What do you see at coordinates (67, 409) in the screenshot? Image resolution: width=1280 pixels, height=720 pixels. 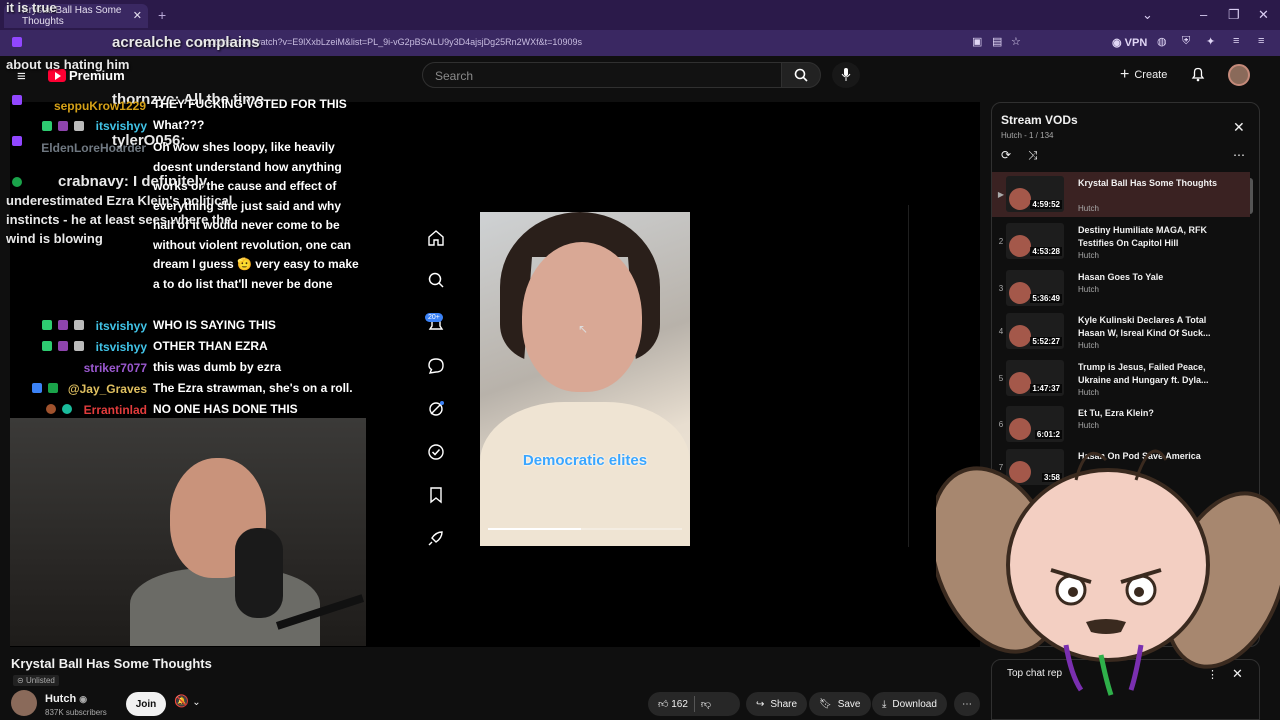 I see `emote-badge-icon` at bounding box center [67, 409].